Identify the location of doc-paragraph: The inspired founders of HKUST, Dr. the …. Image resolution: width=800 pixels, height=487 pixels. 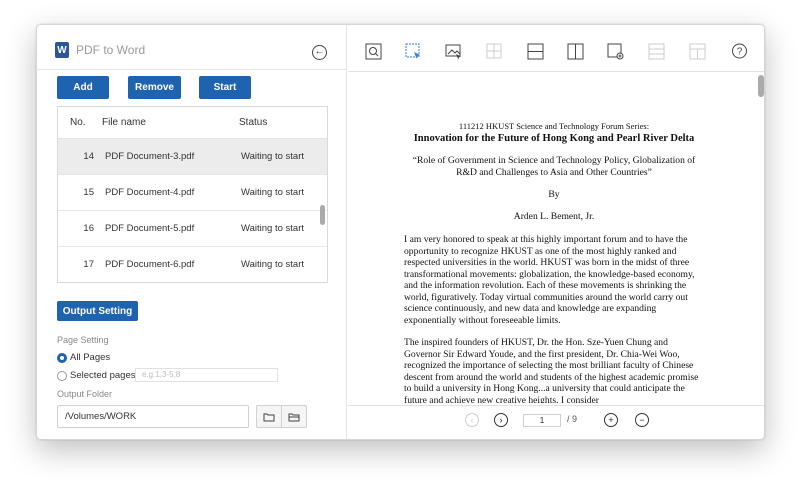
(551, 370).